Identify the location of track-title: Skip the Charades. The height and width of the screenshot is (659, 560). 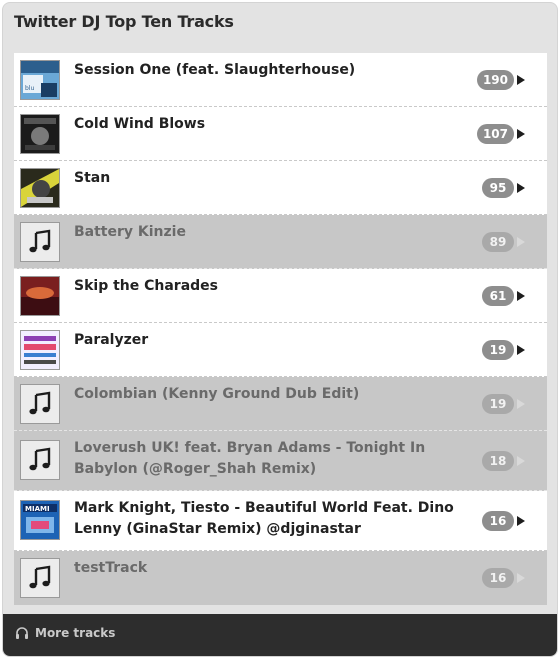
(146, 286).